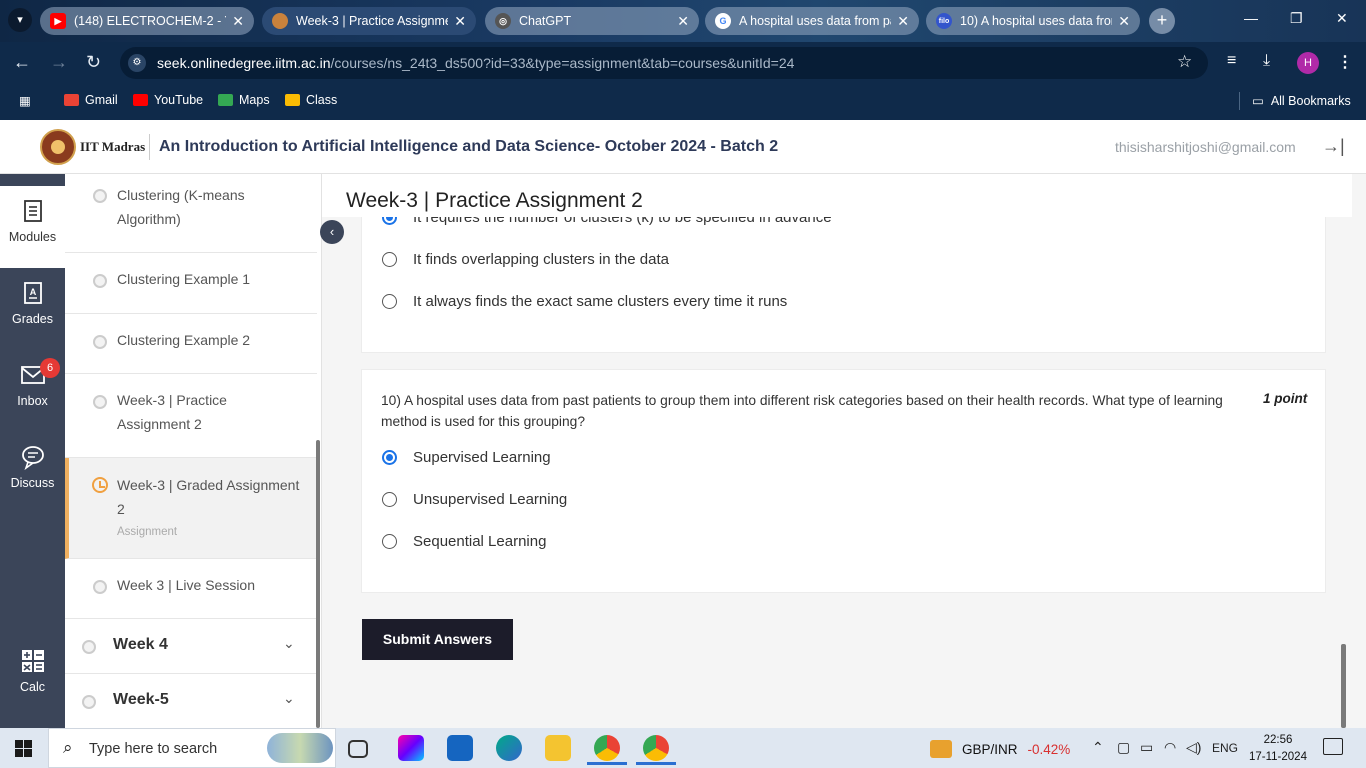 The image size is (1366, 768). What do you see at coordinates (1266, 61) in the screenshot?
I see `download-icon: ⤓` at bounding box center [1266, 61].